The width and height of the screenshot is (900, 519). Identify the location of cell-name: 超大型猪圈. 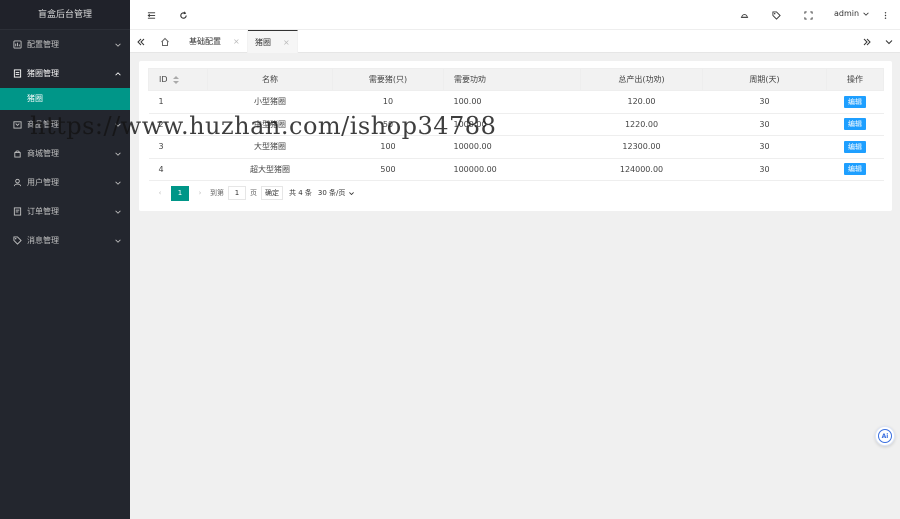
(270, 169).